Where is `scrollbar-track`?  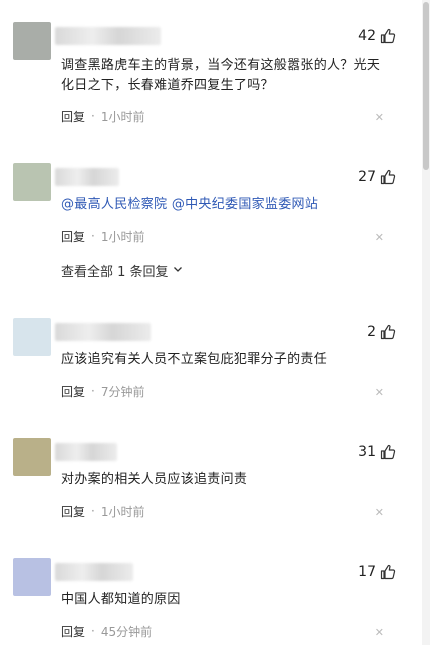
scrollbar-track is located at coordinates (426, 322).